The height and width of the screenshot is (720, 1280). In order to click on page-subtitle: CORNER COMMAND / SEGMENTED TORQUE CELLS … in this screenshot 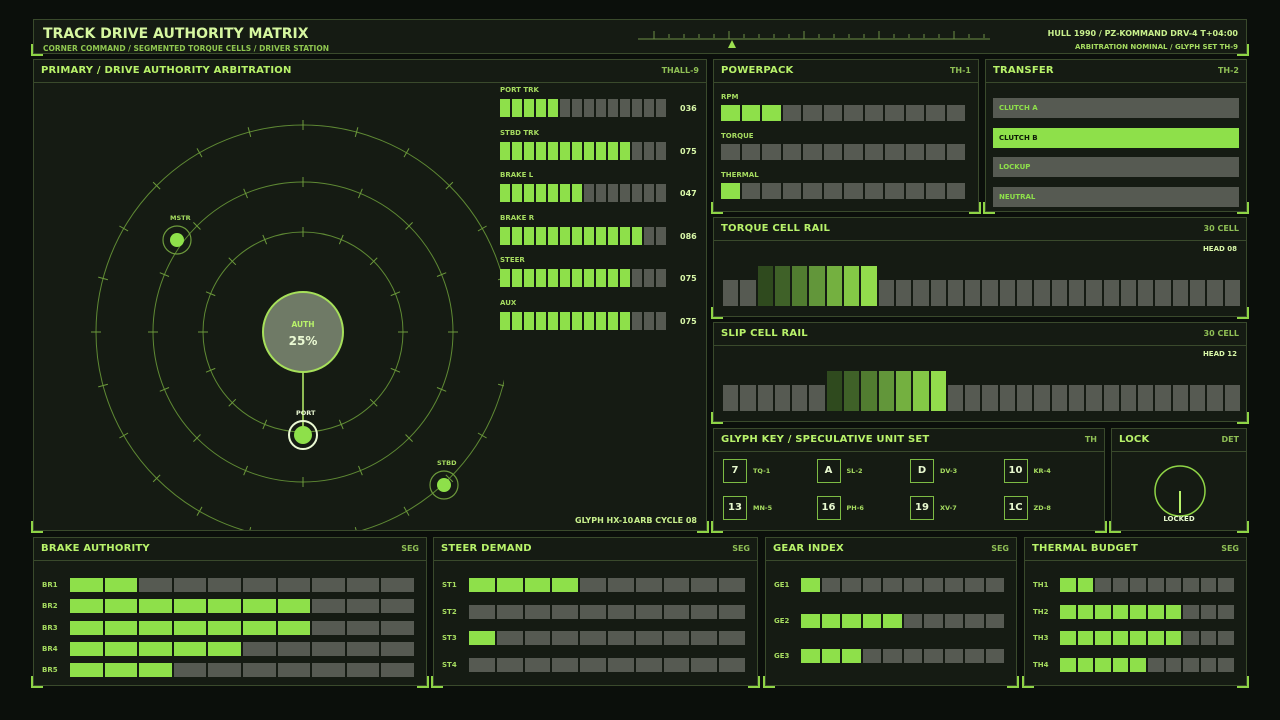, I will do `click(186, 48)`.